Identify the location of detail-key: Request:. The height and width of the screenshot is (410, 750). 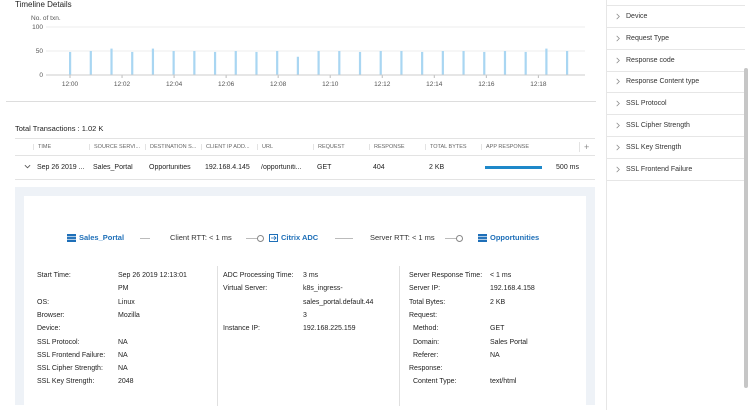
(423, 315).